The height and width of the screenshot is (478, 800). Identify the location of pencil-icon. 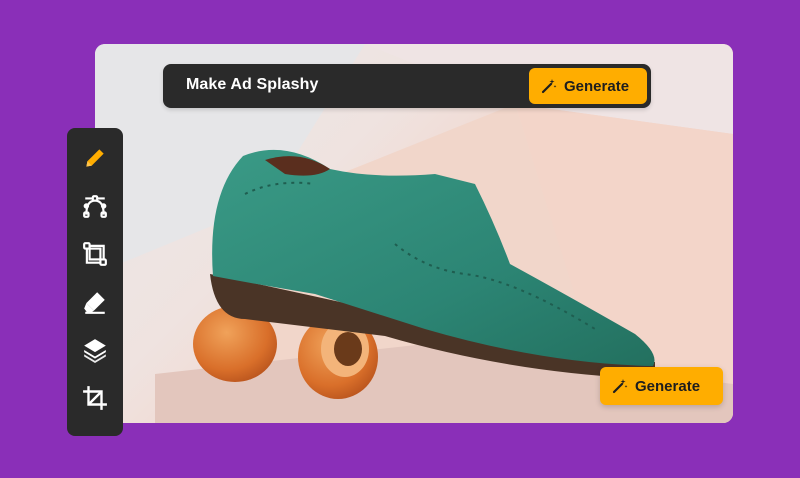
(95, 158).